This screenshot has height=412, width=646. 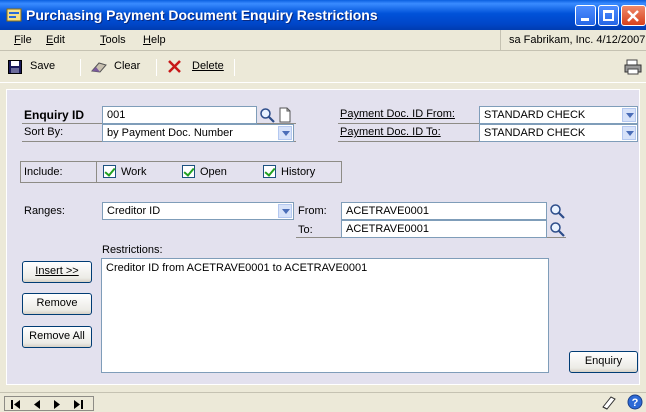 I want to click on include-divider, so click(x=96, y=172).